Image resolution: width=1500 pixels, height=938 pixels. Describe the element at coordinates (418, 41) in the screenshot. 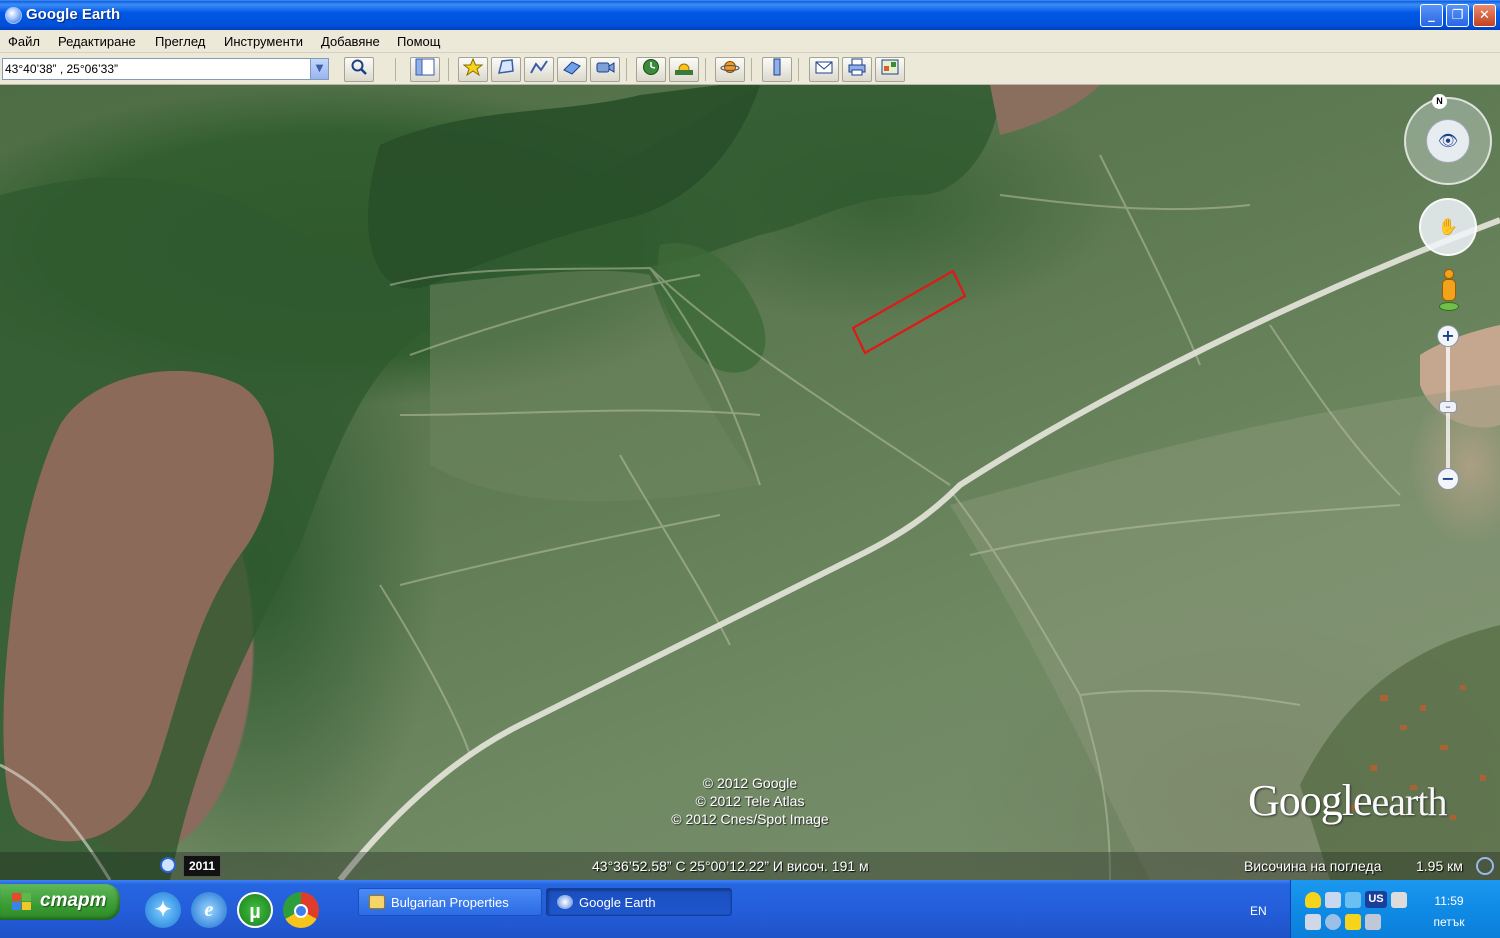

I see `menu-help: Помощ` at that location.